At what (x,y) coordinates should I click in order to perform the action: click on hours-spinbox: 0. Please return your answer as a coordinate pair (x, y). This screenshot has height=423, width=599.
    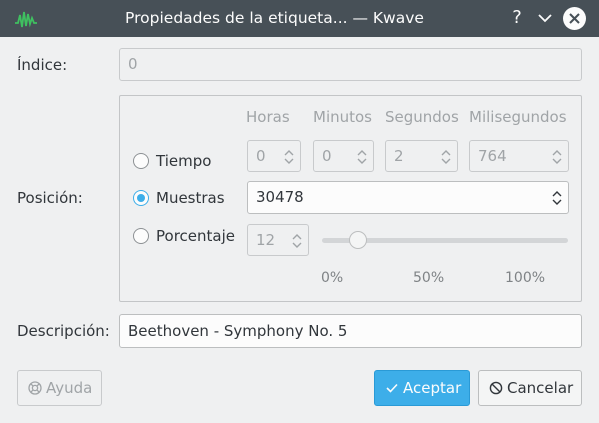
    Looking at the image, I should click on (274, 156).